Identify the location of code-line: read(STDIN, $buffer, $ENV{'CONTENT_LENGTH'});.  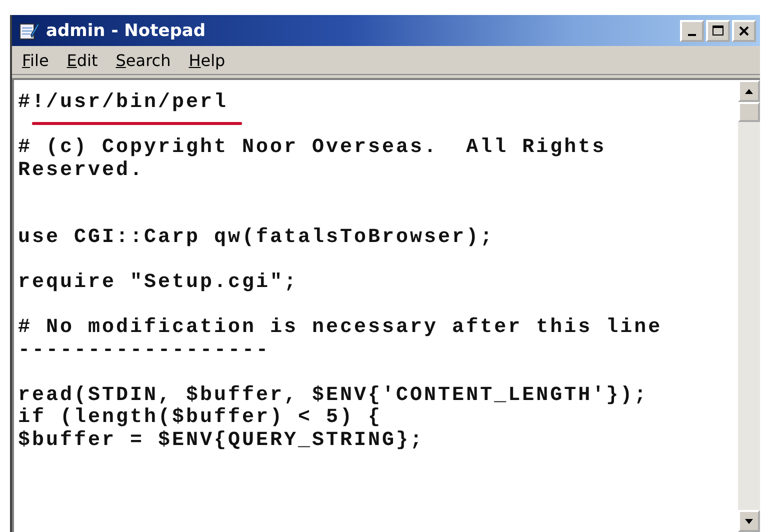
(333, 395).